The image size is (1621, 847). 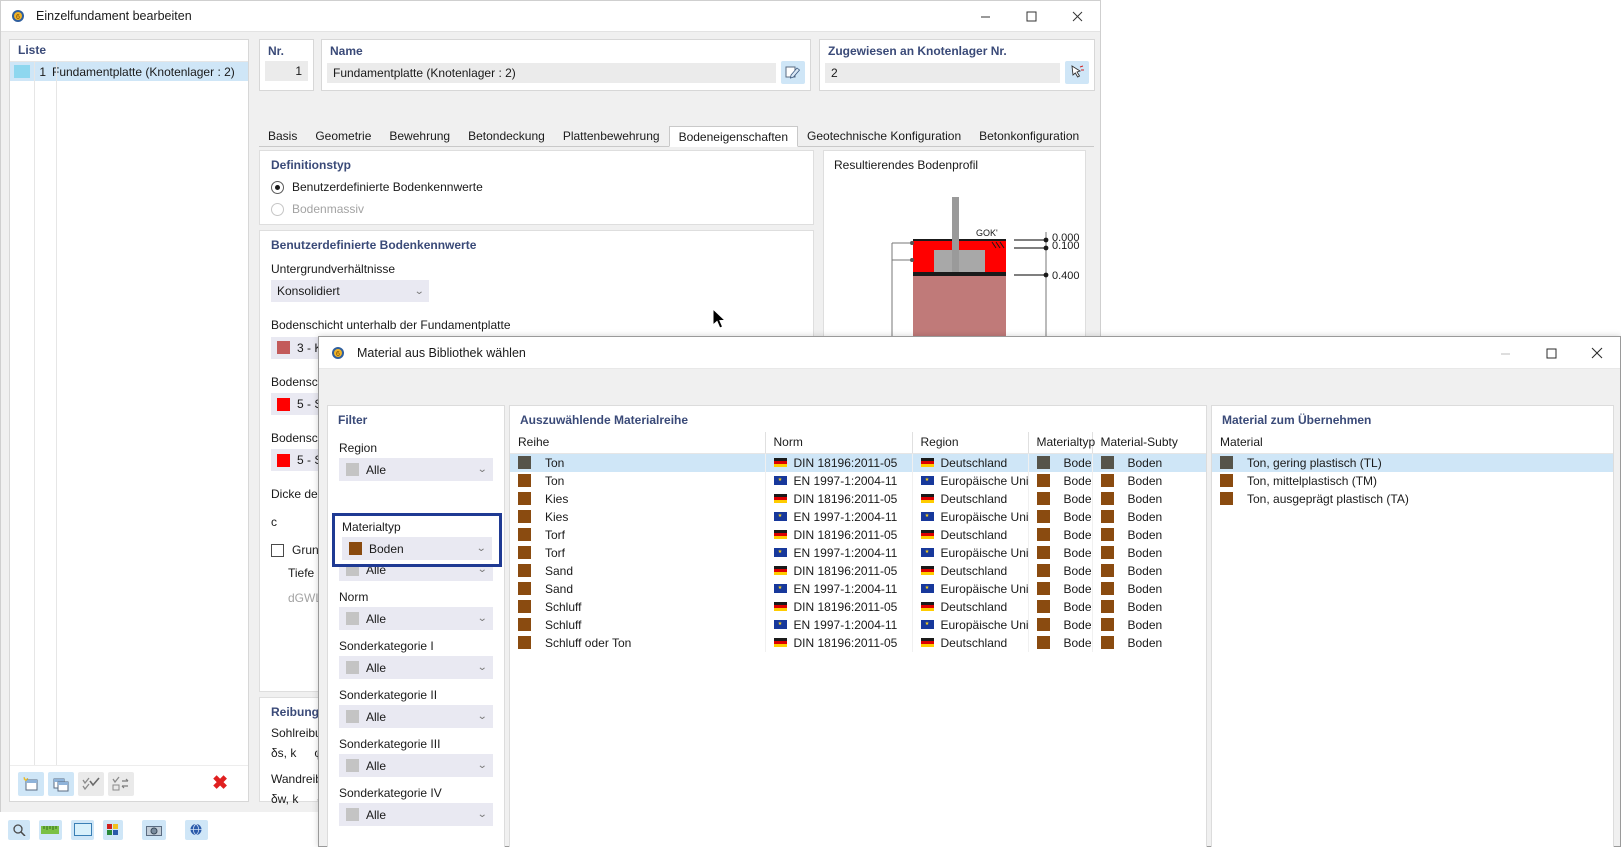 I want to click on delete-icon: ✖, so click(x=226, y=783).